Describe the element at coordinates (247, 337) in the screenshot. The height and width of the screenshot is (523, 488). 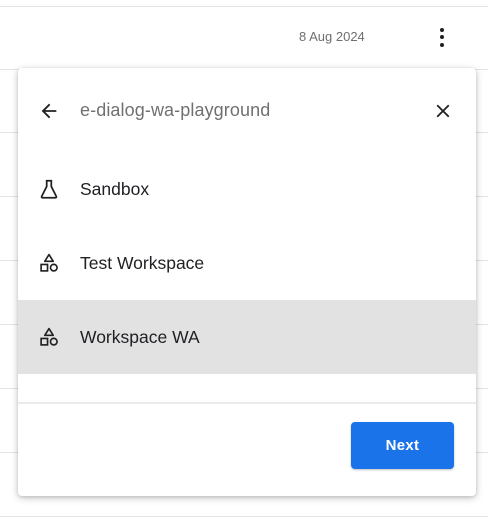
I see `list-item-workspace-wa: Workspace WA` at that location.